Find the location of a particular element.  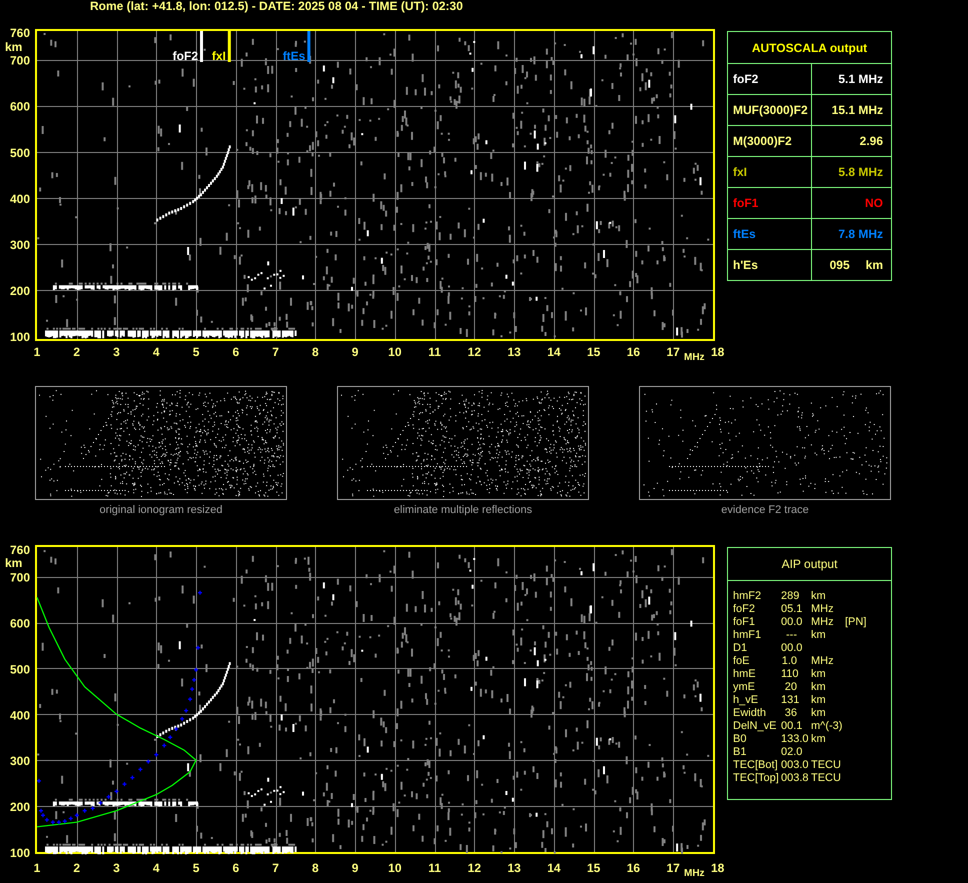

parameter-value: 289 is located at coordinates (790, 596).